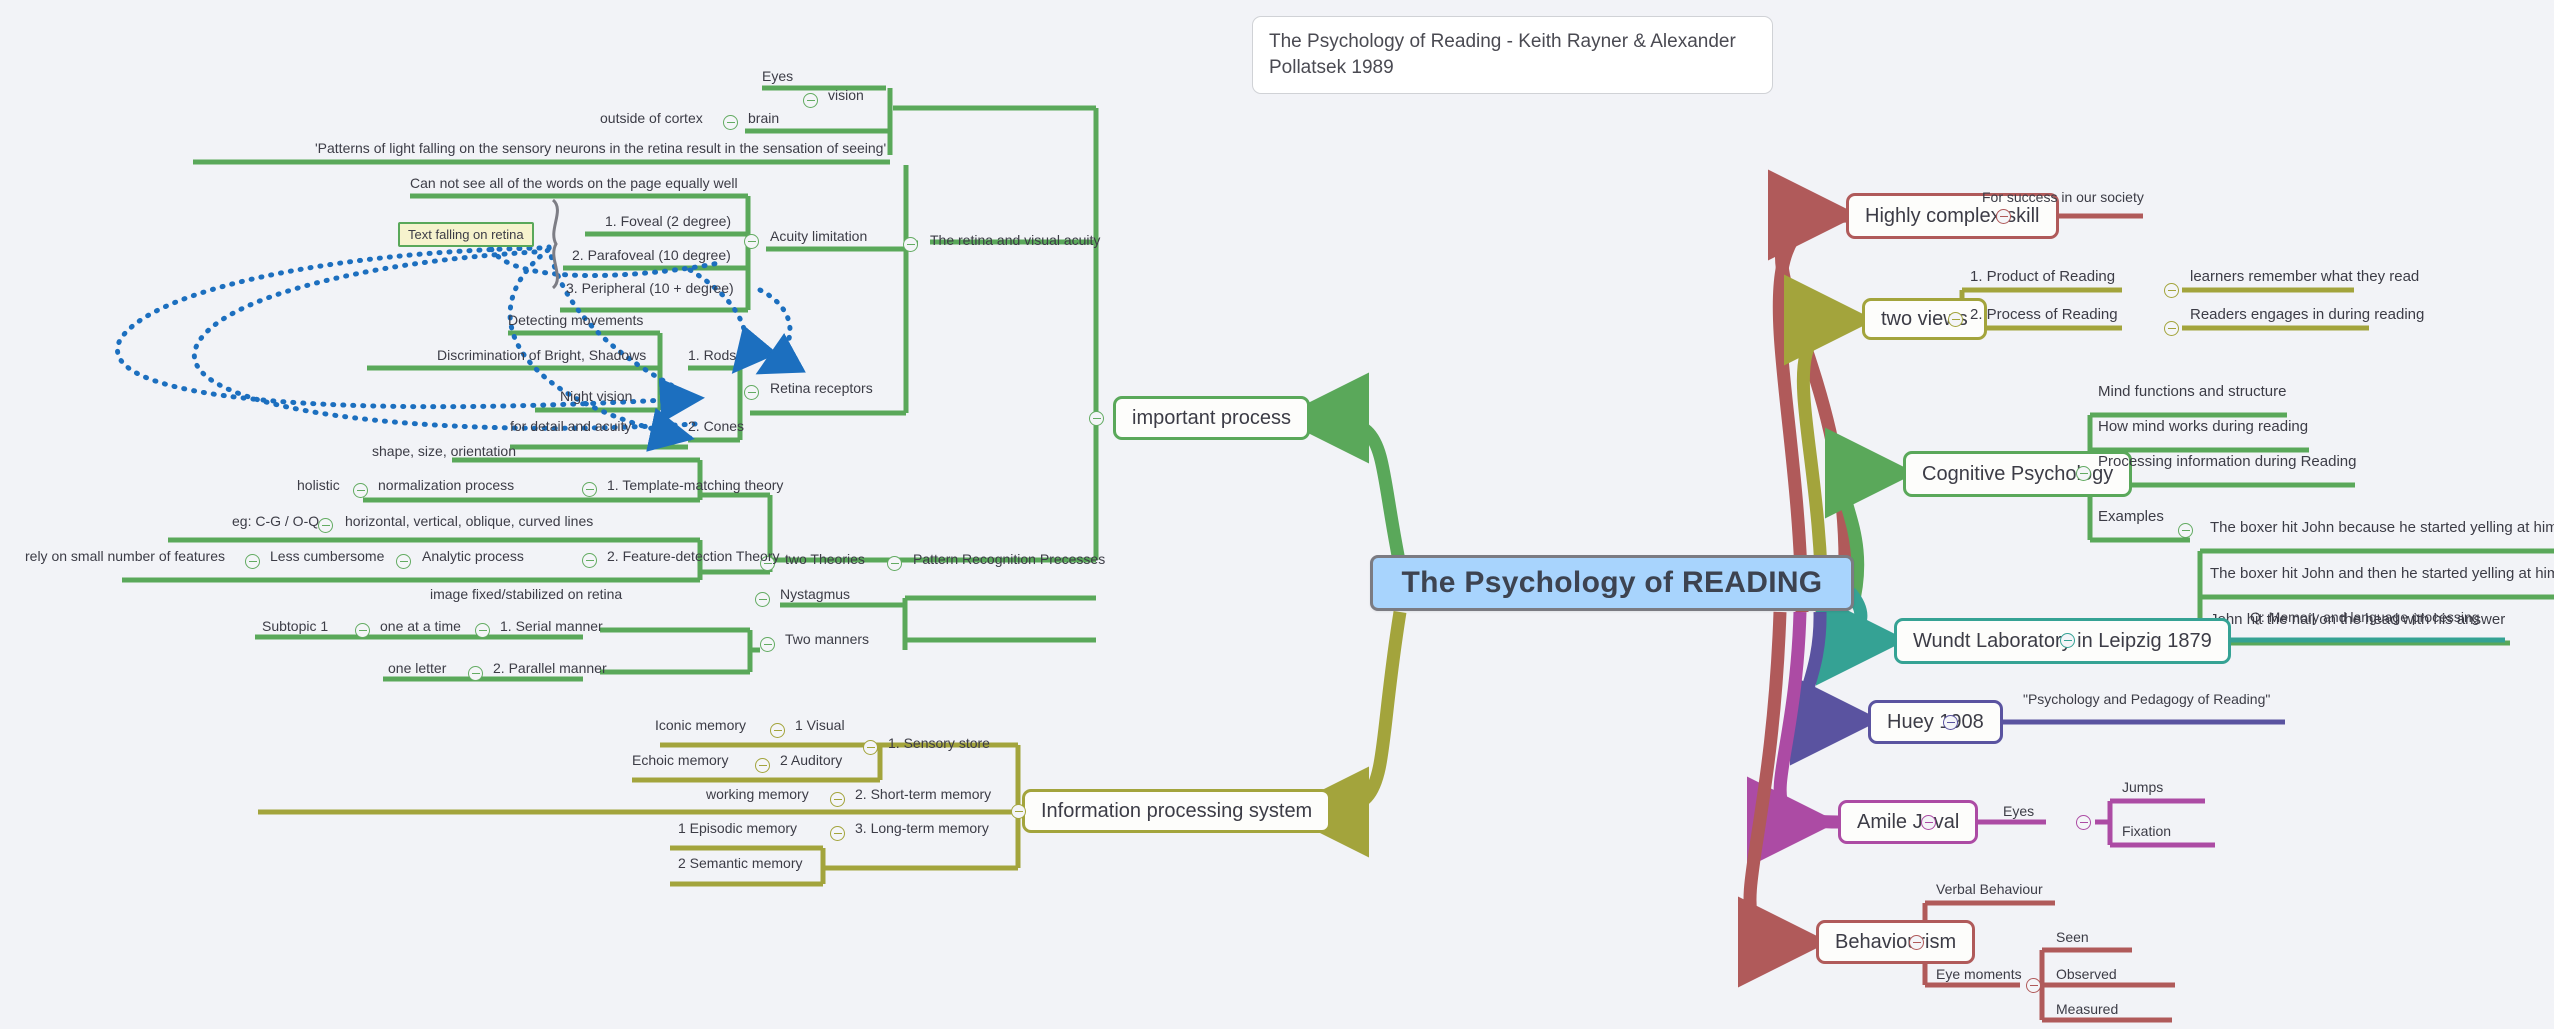 The image size is (2554, 1029). What do you see at coordinates (1916, 942) in the screenshot?
I see `toggle-behaviourism` at bounding box center [1916, 942].